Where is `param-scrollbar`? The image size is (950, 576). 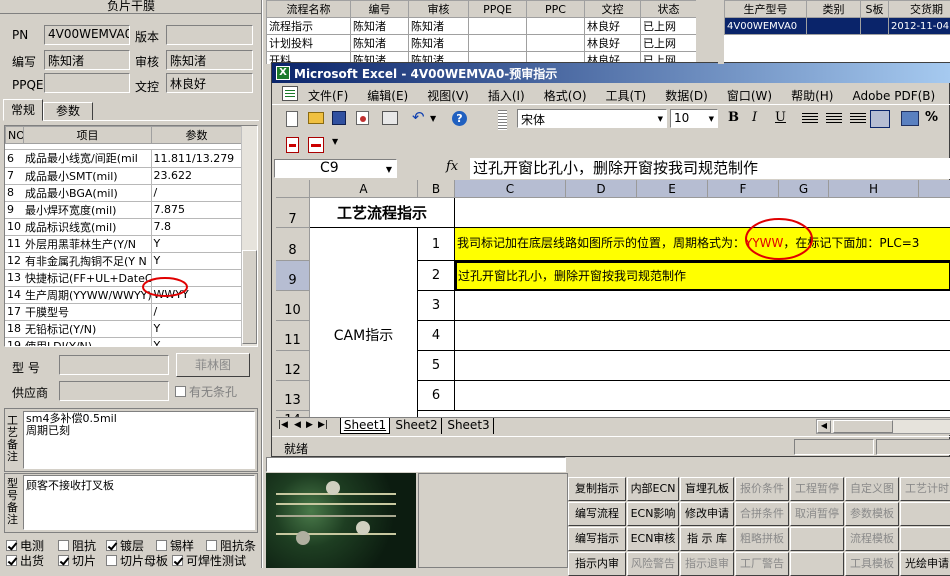 param-scrollbar is located at coordinates (249, 236).